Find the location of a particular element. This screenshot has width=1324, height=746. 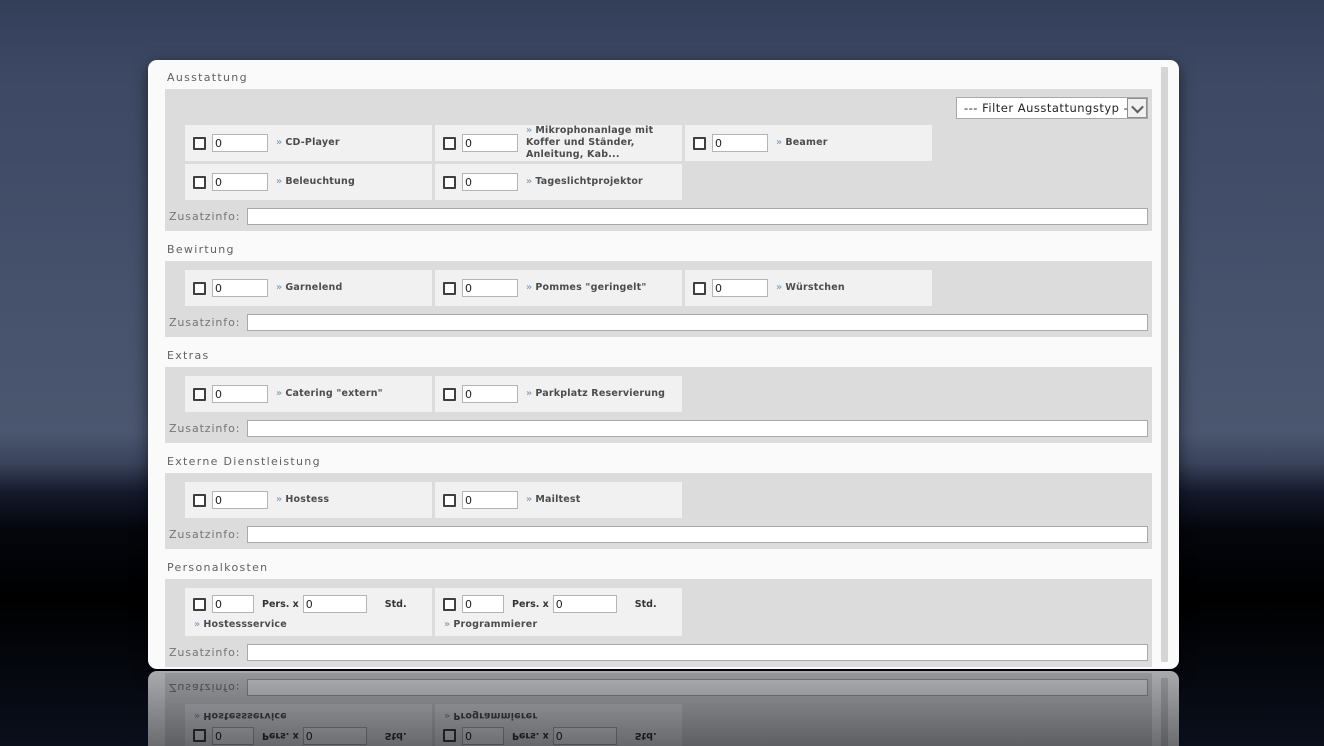

item-label-text: Programmierer is located at coordinates (495, 624).